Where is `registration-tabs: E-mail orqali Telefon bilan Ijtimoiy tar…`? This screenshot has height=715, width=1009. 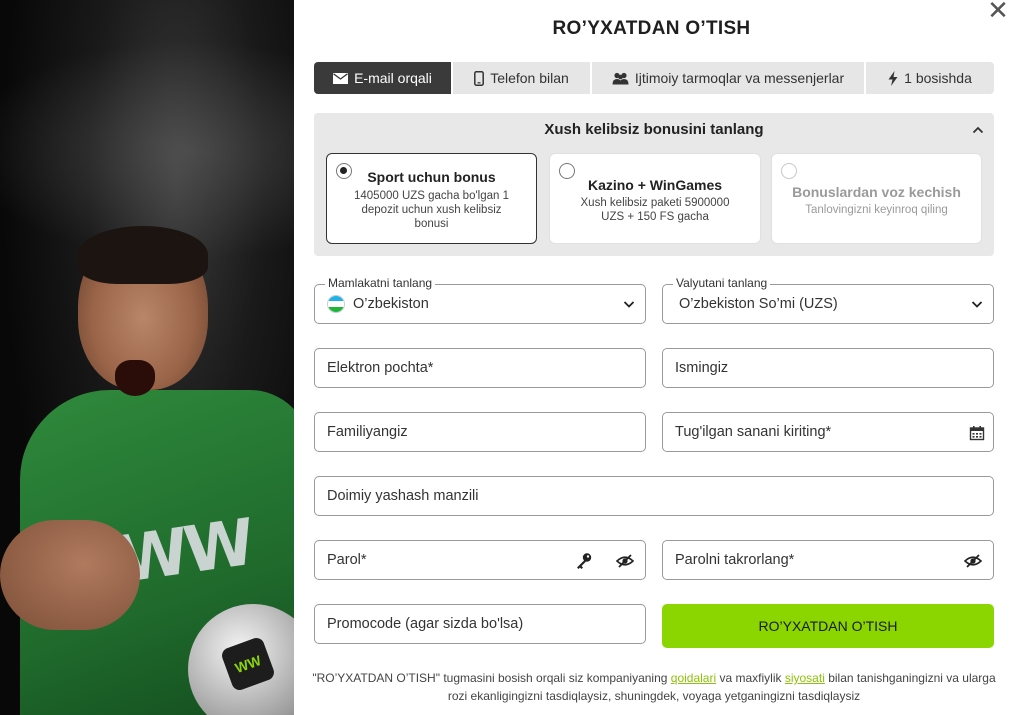 registration-tabs: E-mail orqali Telefon bilan Ijtimoiy tar… is located at coordinates (654, 78).